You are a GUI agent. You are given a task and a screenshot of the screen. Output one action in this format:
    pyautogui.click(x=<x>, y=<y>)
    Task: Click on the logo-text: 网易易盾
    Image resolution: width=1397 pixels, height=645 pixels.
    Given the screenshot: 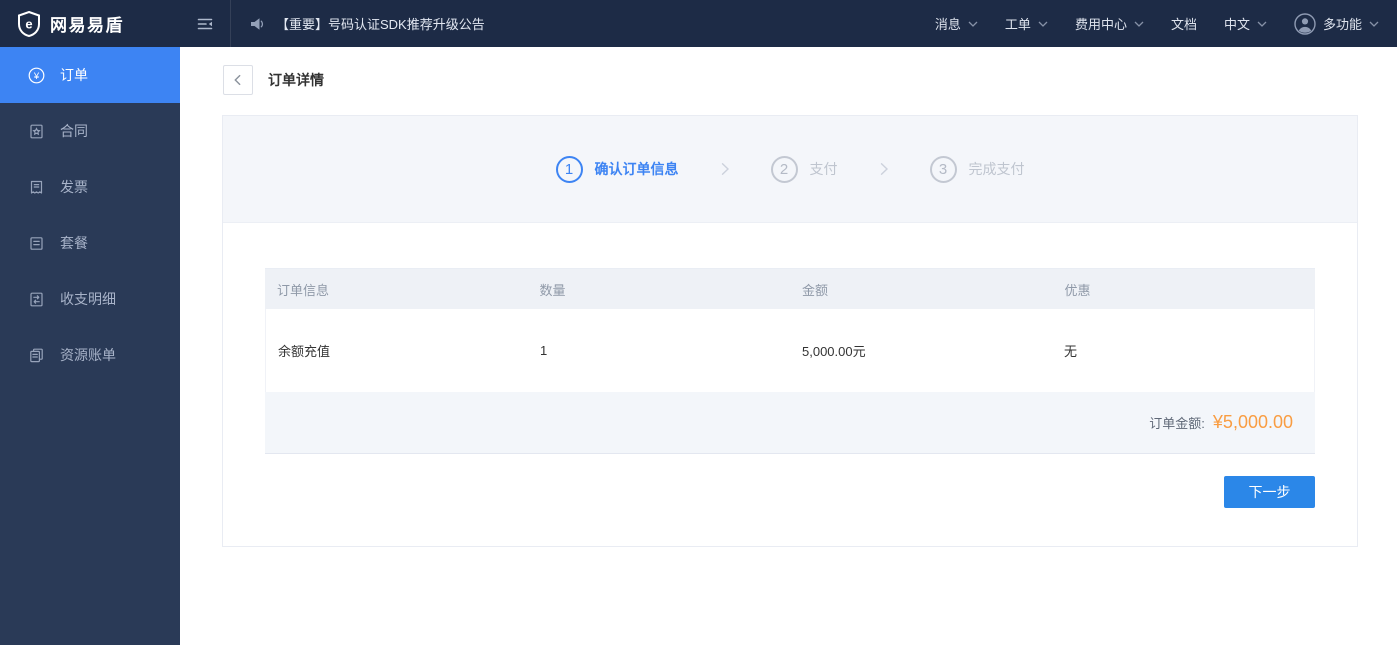 What is the action you would take?
    pyautogui.click(x=87, y=25)
    